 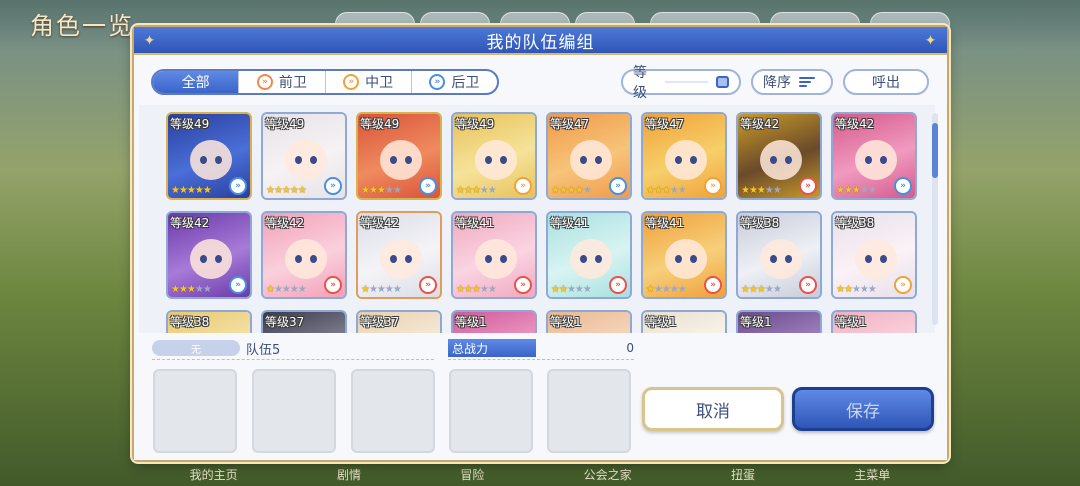 What do you see at coordinates (777, 83) in the screenshot?
I see `order-label: 降序` at bounding box center [777, 83].